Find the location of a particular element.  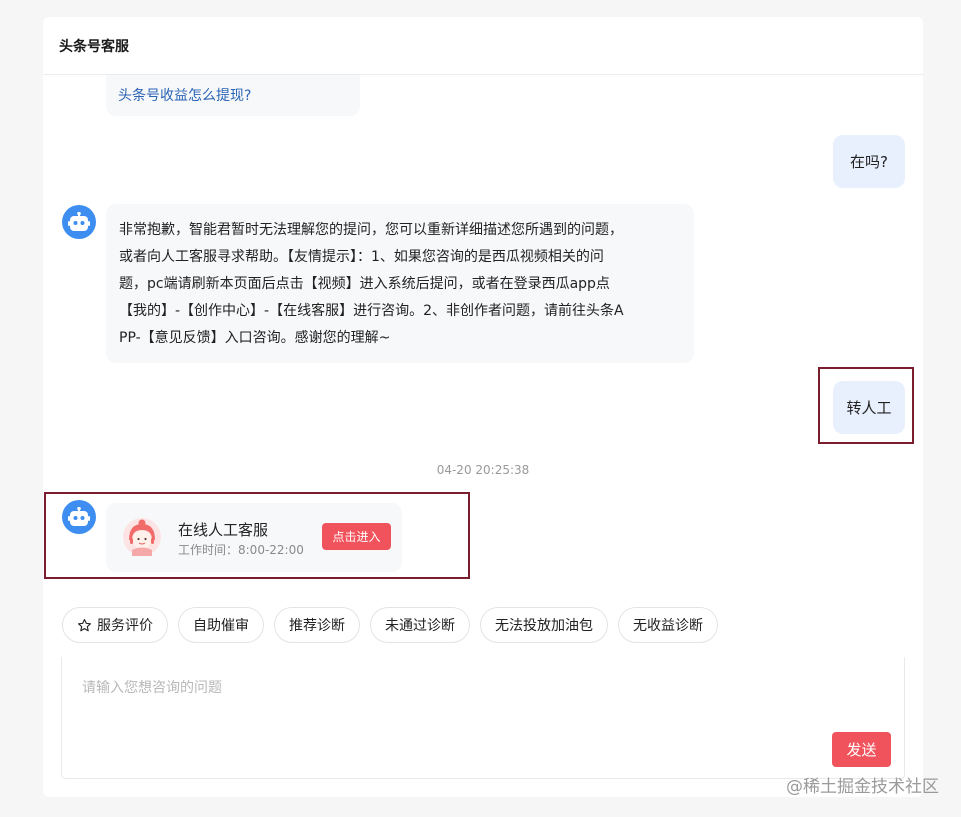

bot-reply-line: PP-【意见反馈】入口咨询。感谢您的理解~ is located at coordinates (255, 338).